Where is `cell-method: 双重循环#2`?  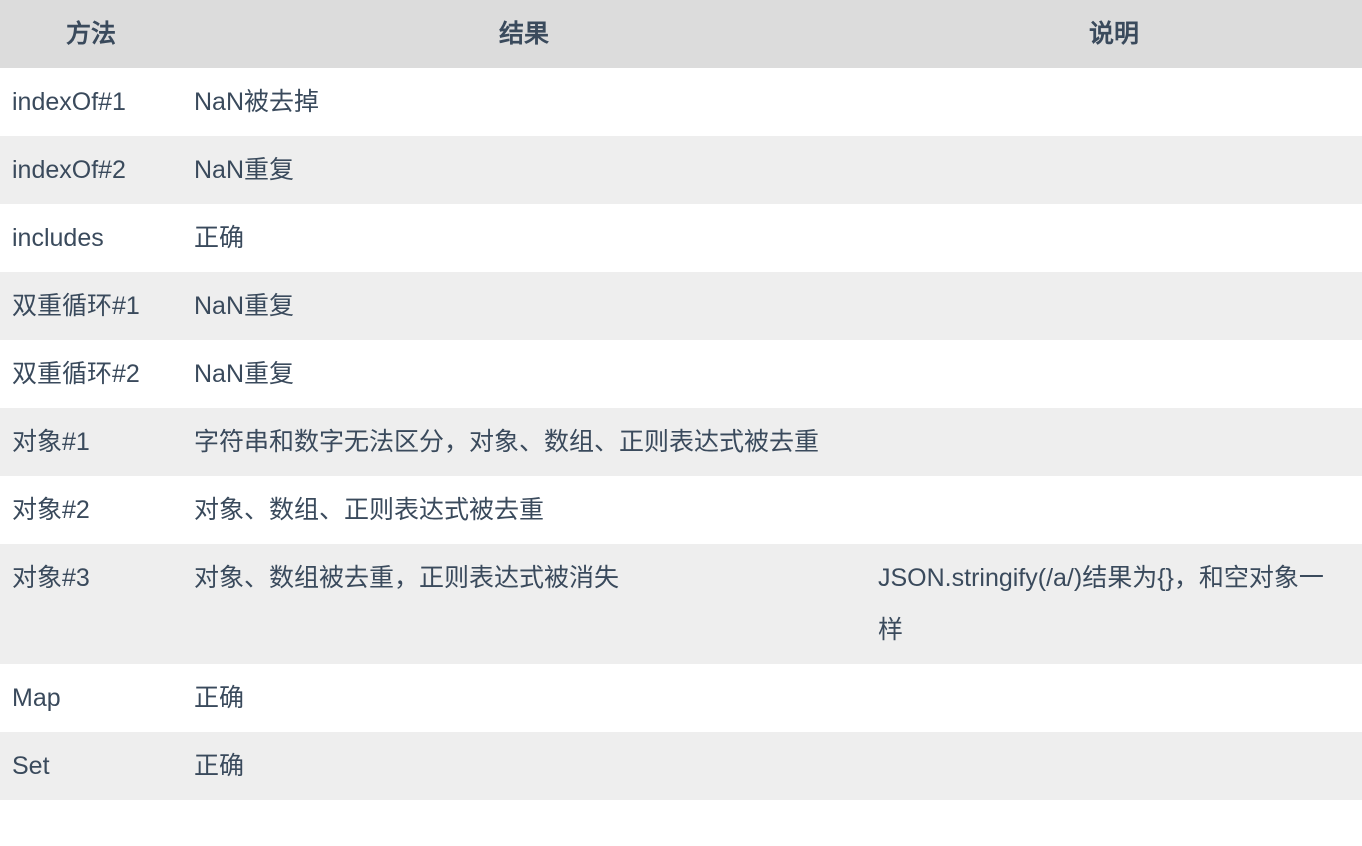 cell-method: 双重循环#2 is located at coordinates (76, 374).